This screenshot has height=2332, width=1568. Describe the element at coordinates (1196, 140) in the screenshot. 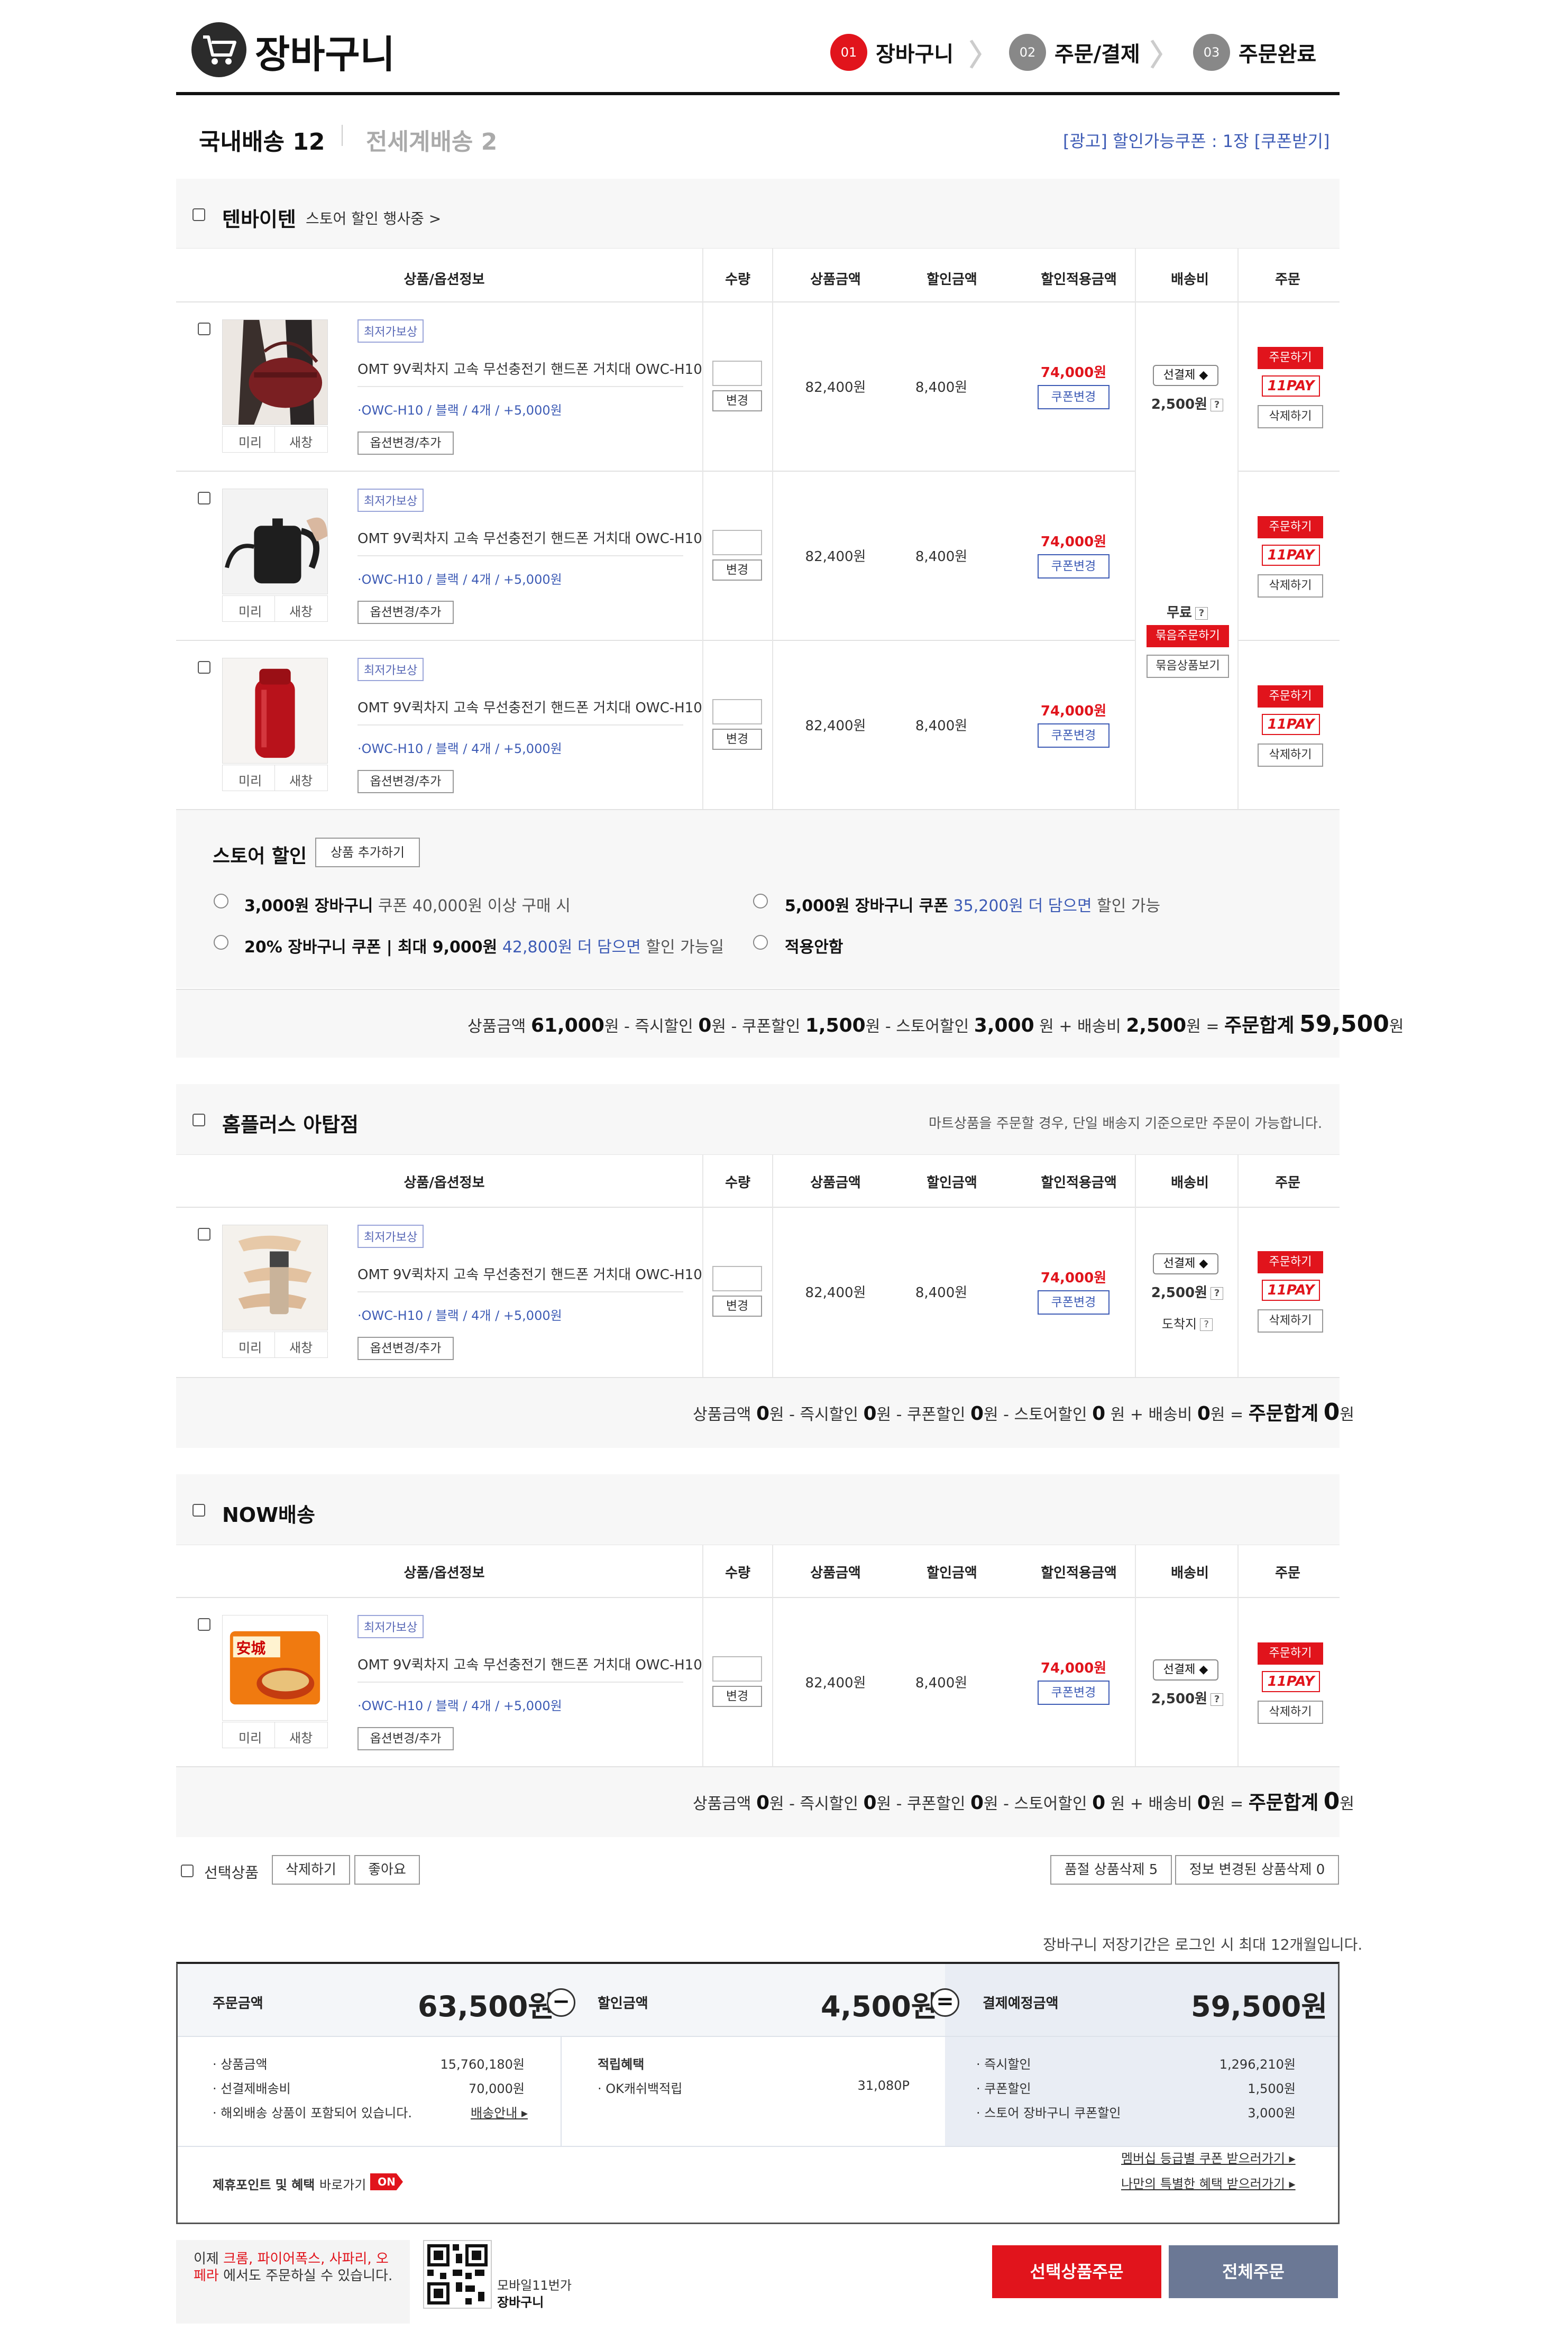

I see `ad-coupon-link: [광고] 할인가능쿠폰 : 1장 [쿠폰받기]` at that location.